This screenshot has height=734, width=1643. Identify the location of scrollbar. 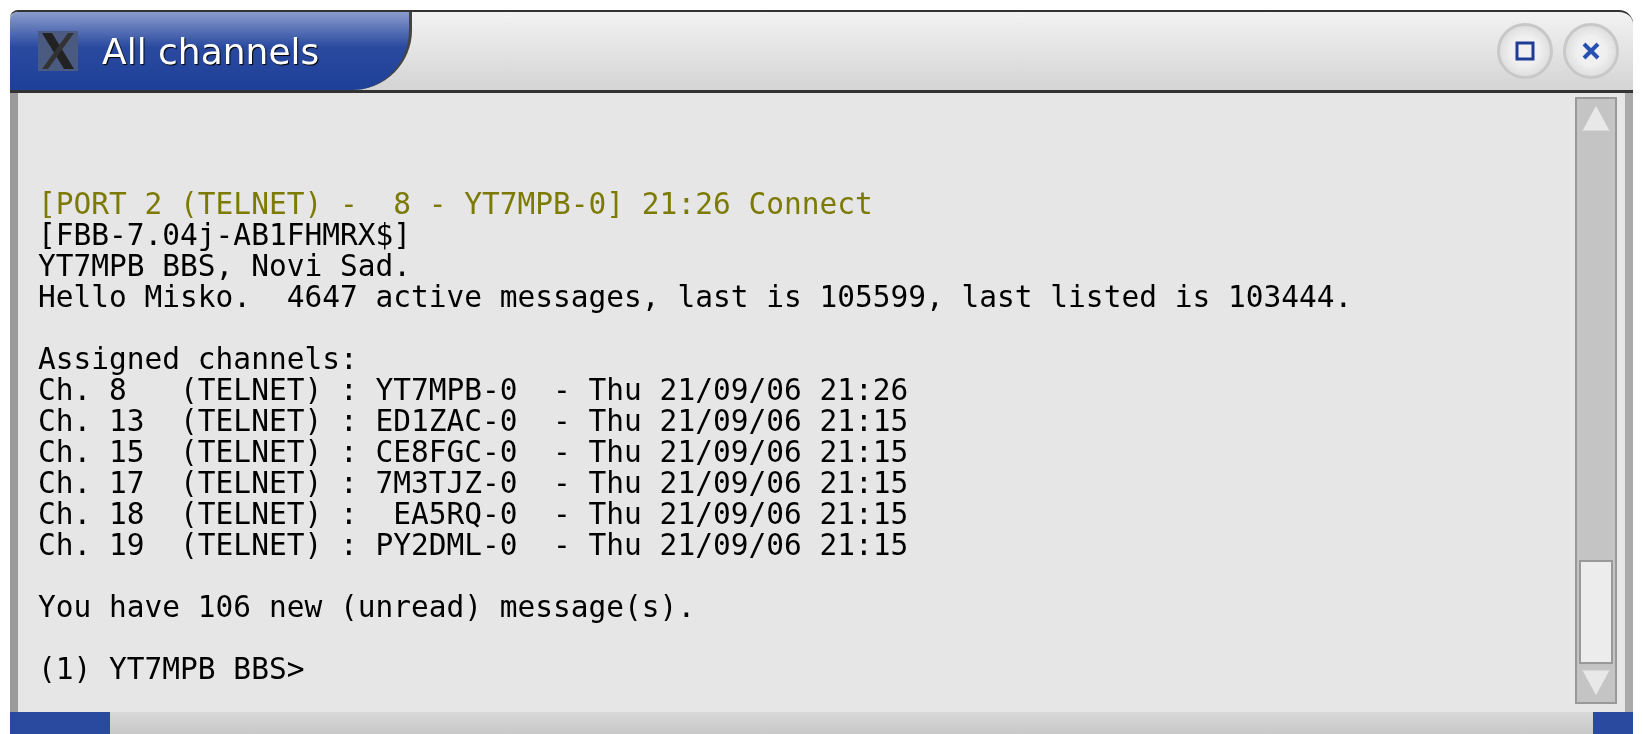
(1596, 400).